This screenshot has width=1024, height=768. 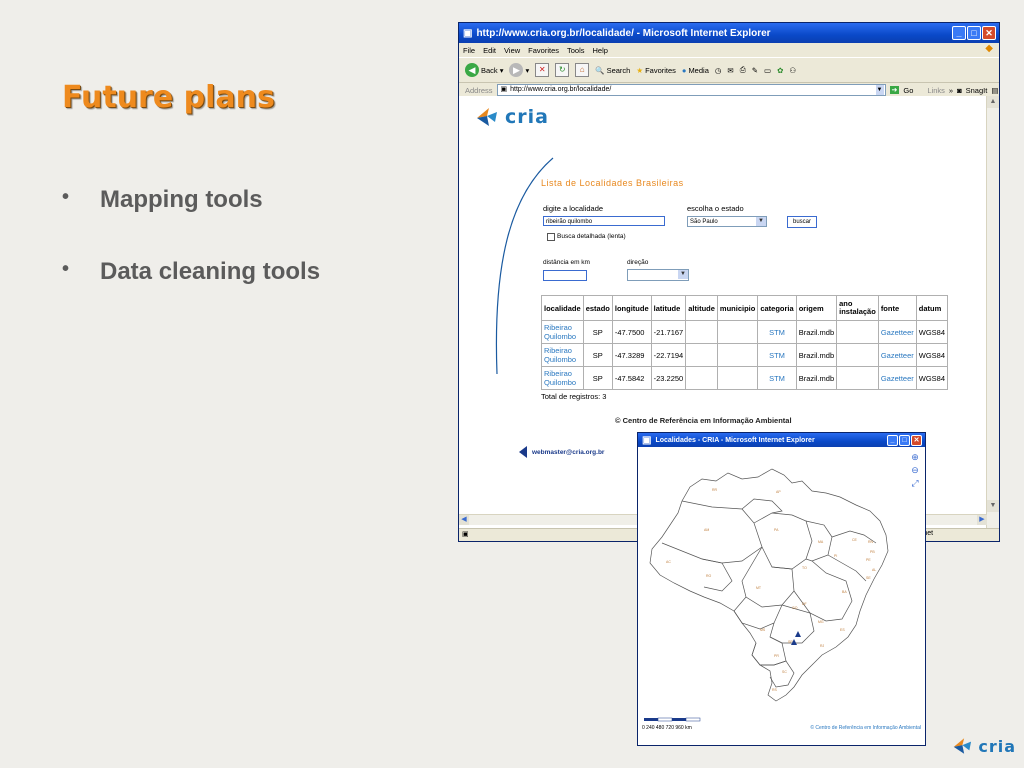 What do you see at coordinates (994, 90) in the screenshot?
I see `capture-icon: ▤` at bounding box center [994, 90].